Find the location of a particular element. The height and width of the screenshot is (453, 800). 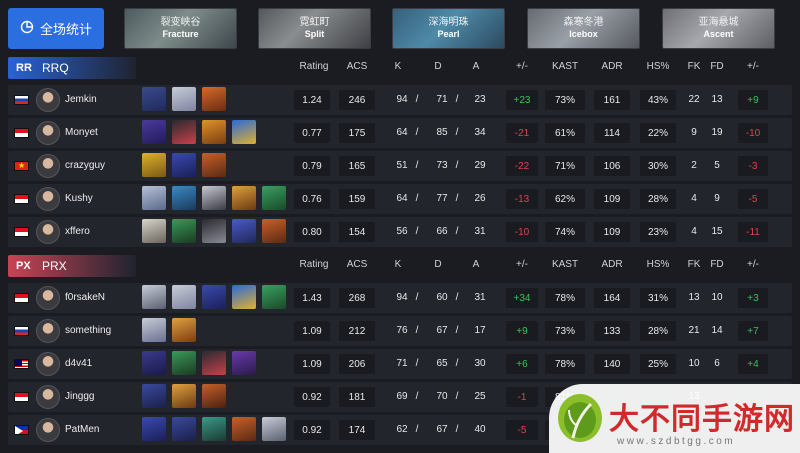

player-row: crazyguy0.79165517329-2271%10630%25-3// is located at coordinates (400, 166).